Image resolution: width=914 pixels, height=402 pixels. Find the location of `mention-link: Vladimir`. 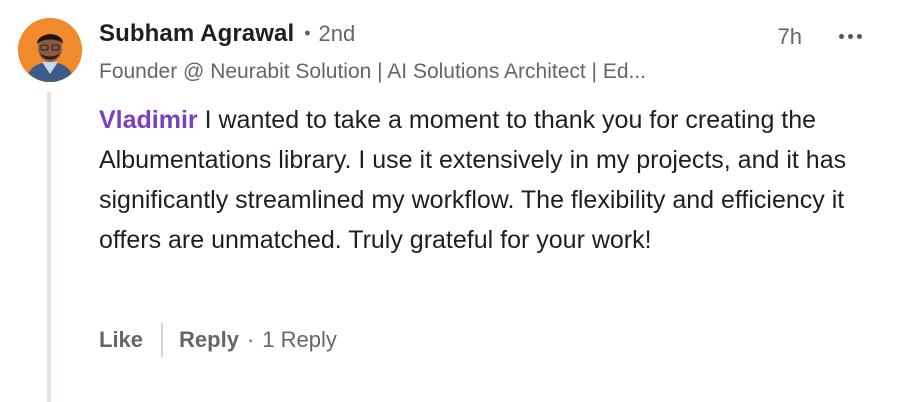

mention-link: Vladimir is located at coordinates (148, 120).